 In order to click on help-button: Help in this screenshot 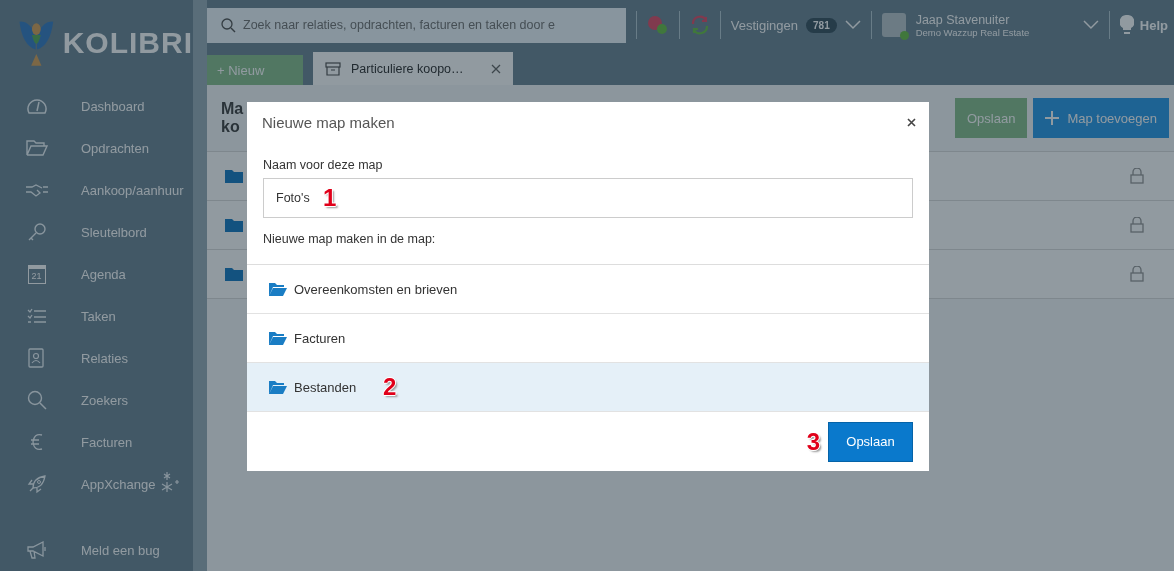, I will do `click(1143, 25)`.